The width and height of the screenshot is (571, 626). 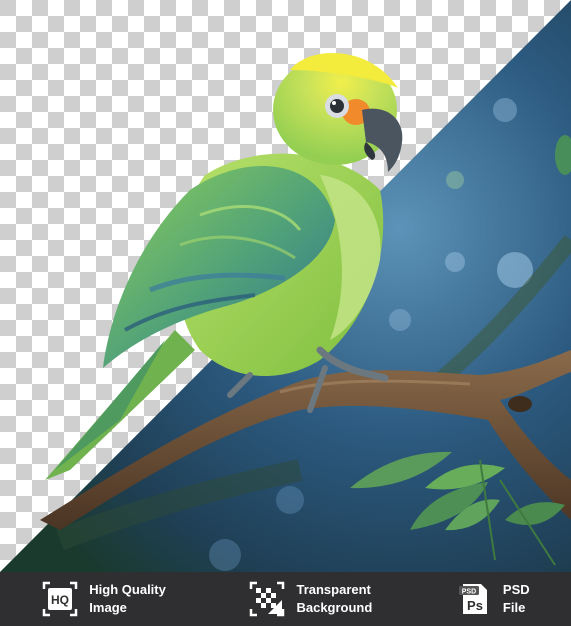 I want to click on ps-icon-text: Ps, so click(x=475, y=605).